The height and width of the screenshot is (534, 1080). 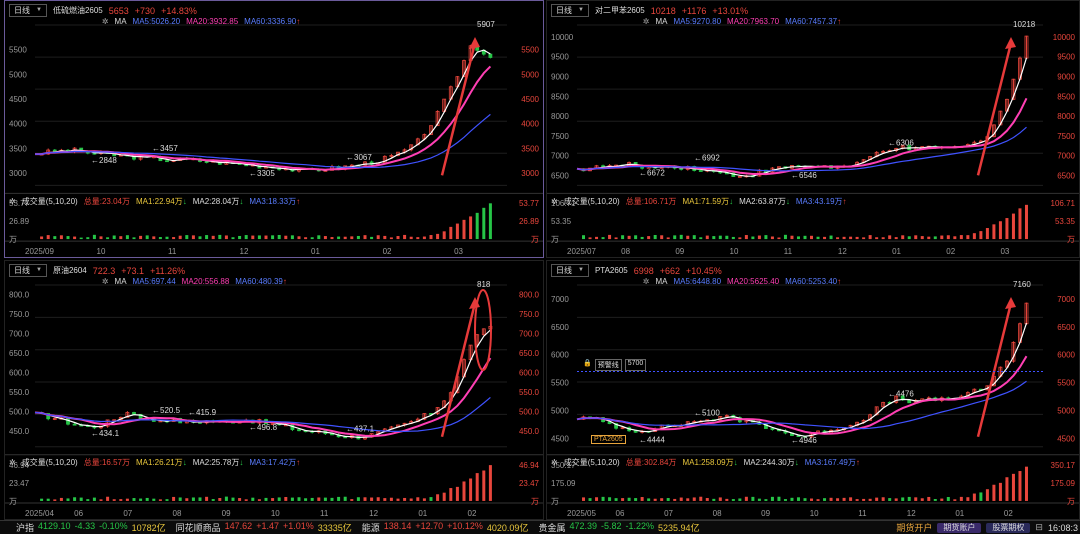 I want to click on price-annotation: 7160, so click(x=1022, y=284).